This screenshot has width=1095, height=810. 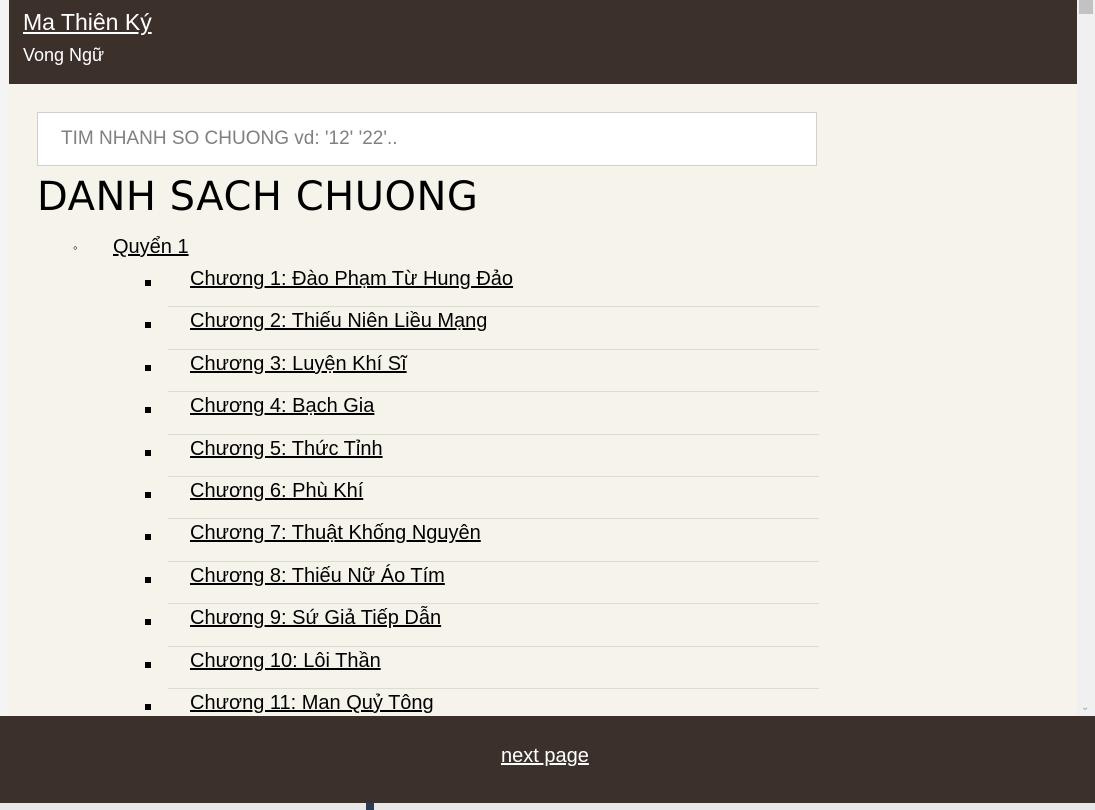 I want to click on site-footer: next page, so click(x=547, y=759).